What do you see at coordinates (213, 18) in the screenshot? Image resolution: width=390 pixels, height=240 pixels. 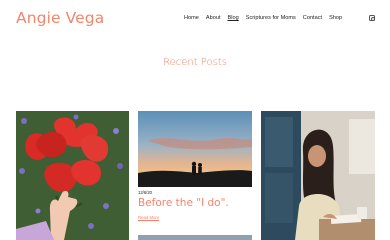 I see `nav-item-about: About` at bounding box center [213, 18].